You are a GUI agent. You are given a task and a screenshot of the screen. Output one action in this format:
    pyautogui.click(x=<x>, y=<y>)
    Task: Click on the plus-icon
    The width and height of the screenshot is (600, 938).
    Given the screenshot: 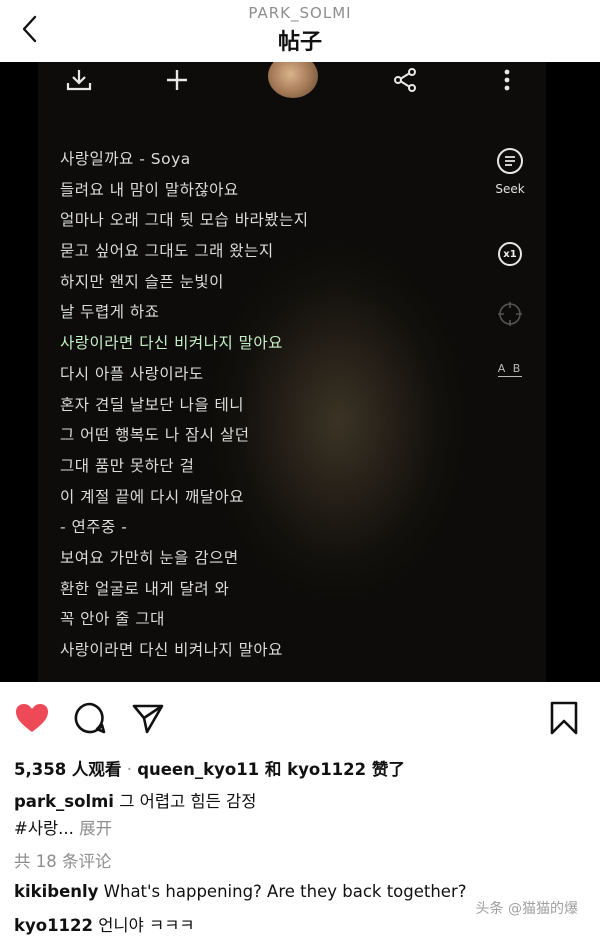 What is the action you would take?
    pyautogui.click(x=177, y=80)
    